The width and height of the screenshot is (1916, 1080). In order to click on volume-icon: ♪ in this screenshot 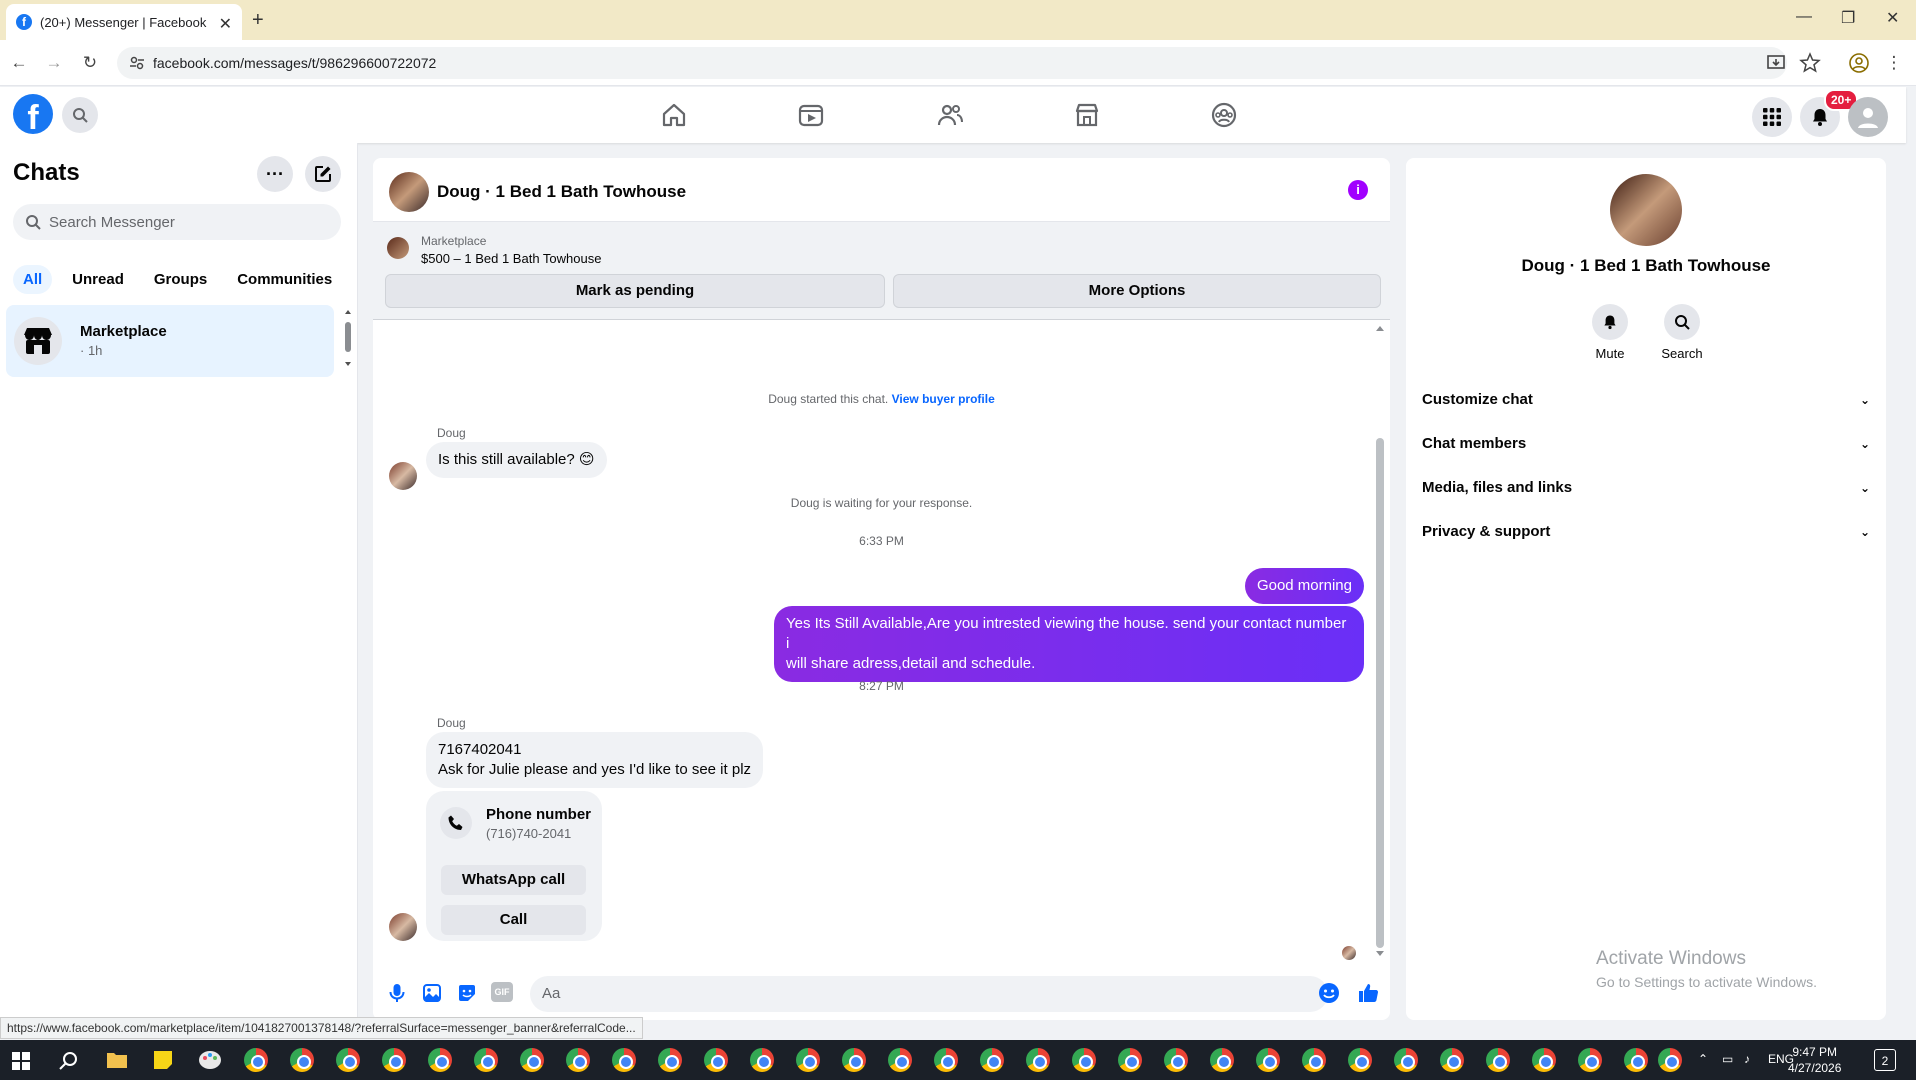, I will do `click(1747, 1059)`.